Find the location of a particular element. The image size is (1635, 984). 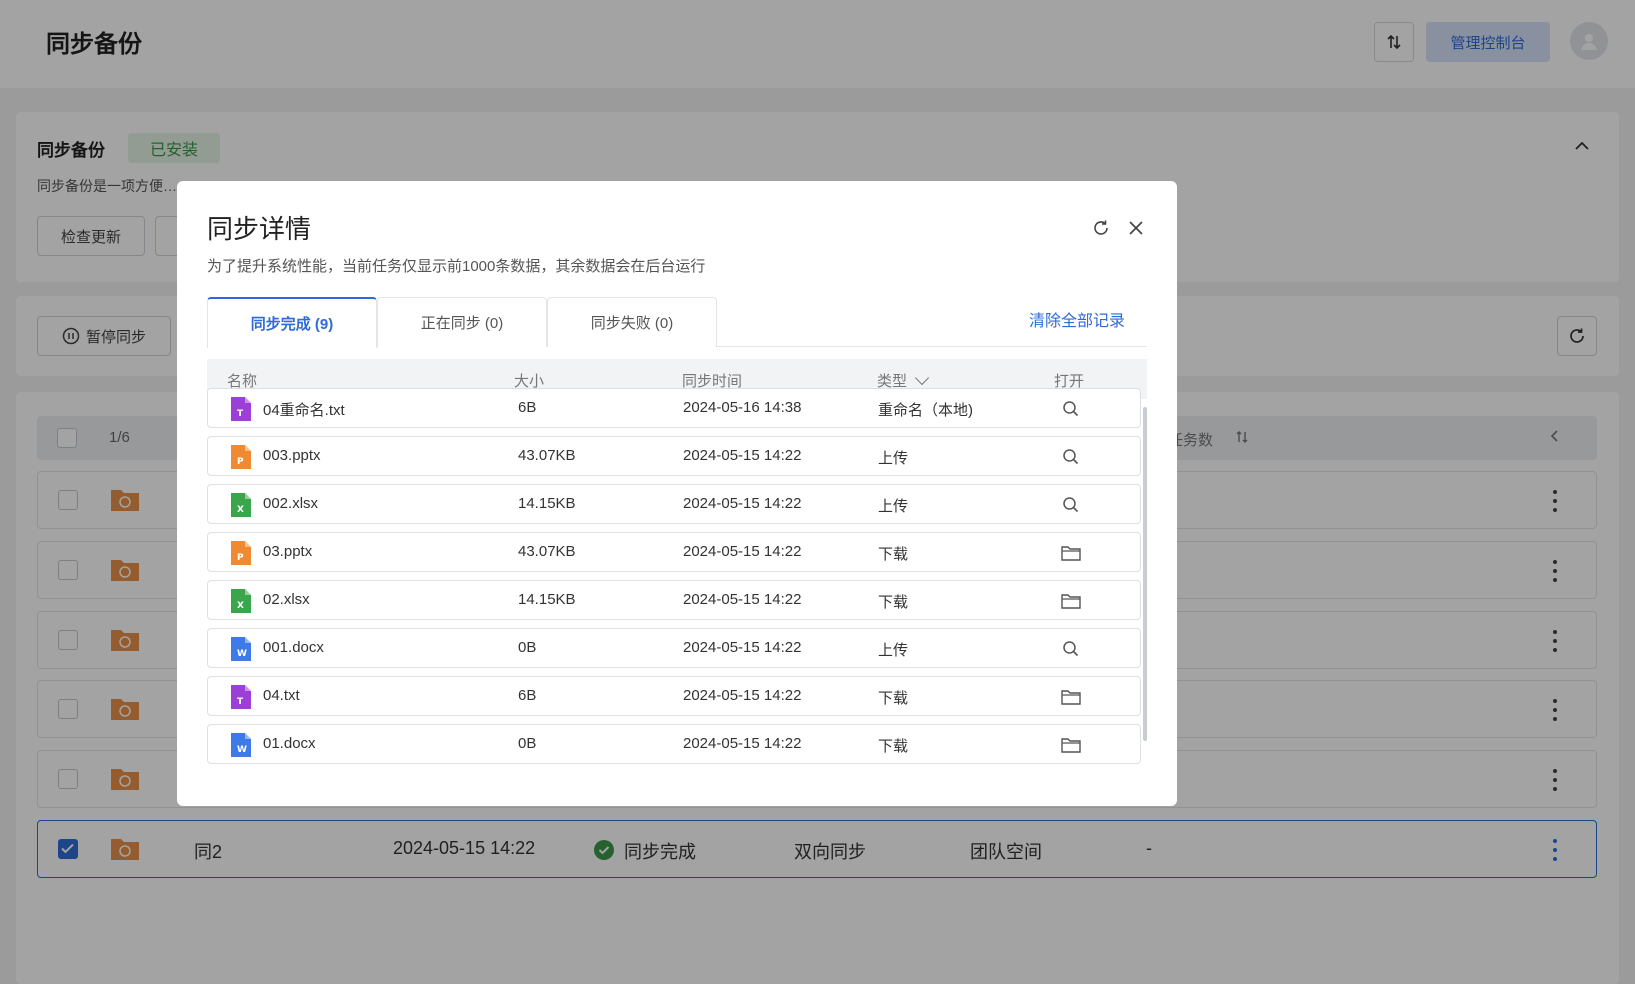

file-name: 04重命名.txt is located at coordinates (304, 410).